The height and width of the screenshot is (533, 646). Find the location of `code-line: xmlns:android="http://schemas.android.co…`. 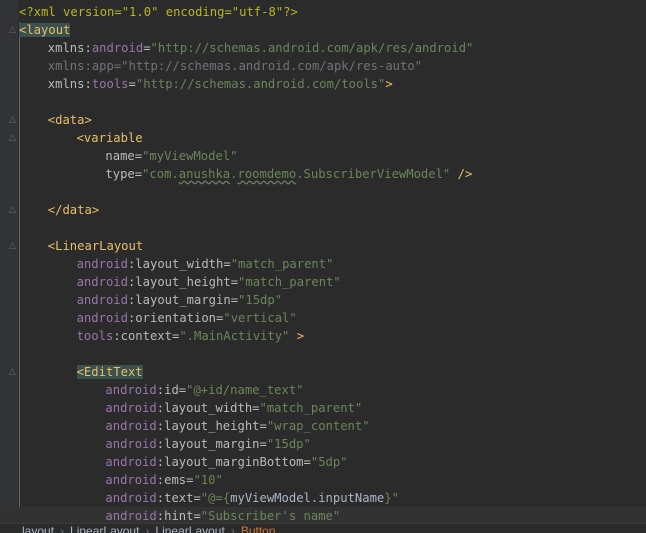

code-line: xmlns:android="http://schemas.android.co… is located at coordinates (323, 48).